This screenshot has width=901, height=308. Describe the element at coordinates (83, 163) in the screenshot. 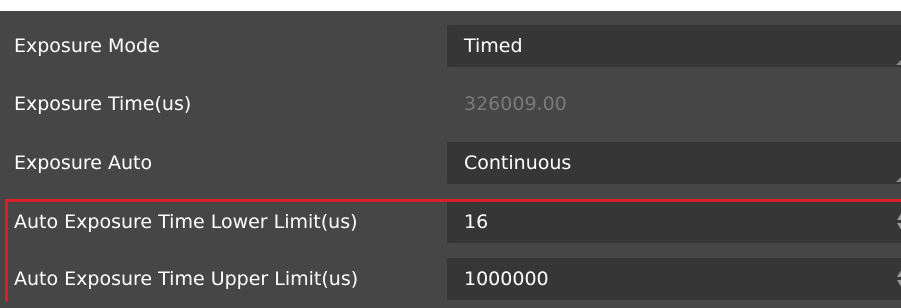

I see `property-label: Exposure Auto` at that location.